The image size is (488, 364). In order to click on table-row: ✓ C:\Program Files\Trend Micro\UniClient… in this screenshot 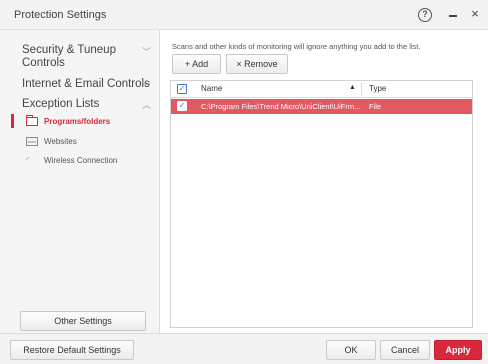, I will do `click(321, 106)`.